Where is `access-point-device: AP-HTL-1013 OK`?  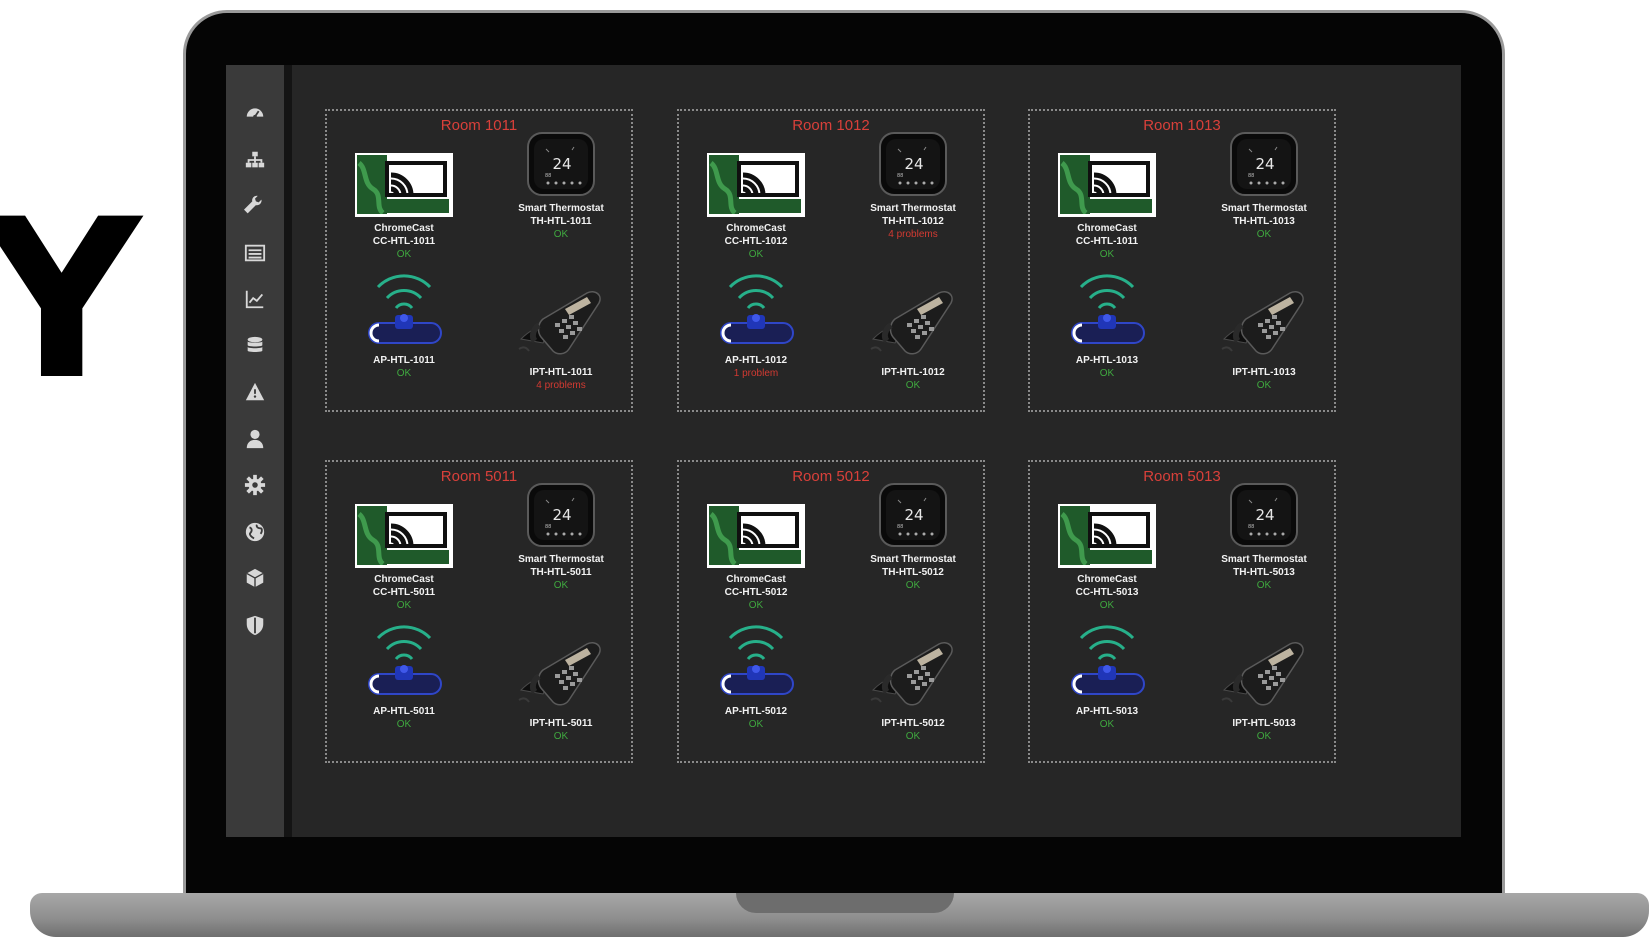 access-point-device: AP-HTL-1013 OK is located at coordinates (1107, 323).